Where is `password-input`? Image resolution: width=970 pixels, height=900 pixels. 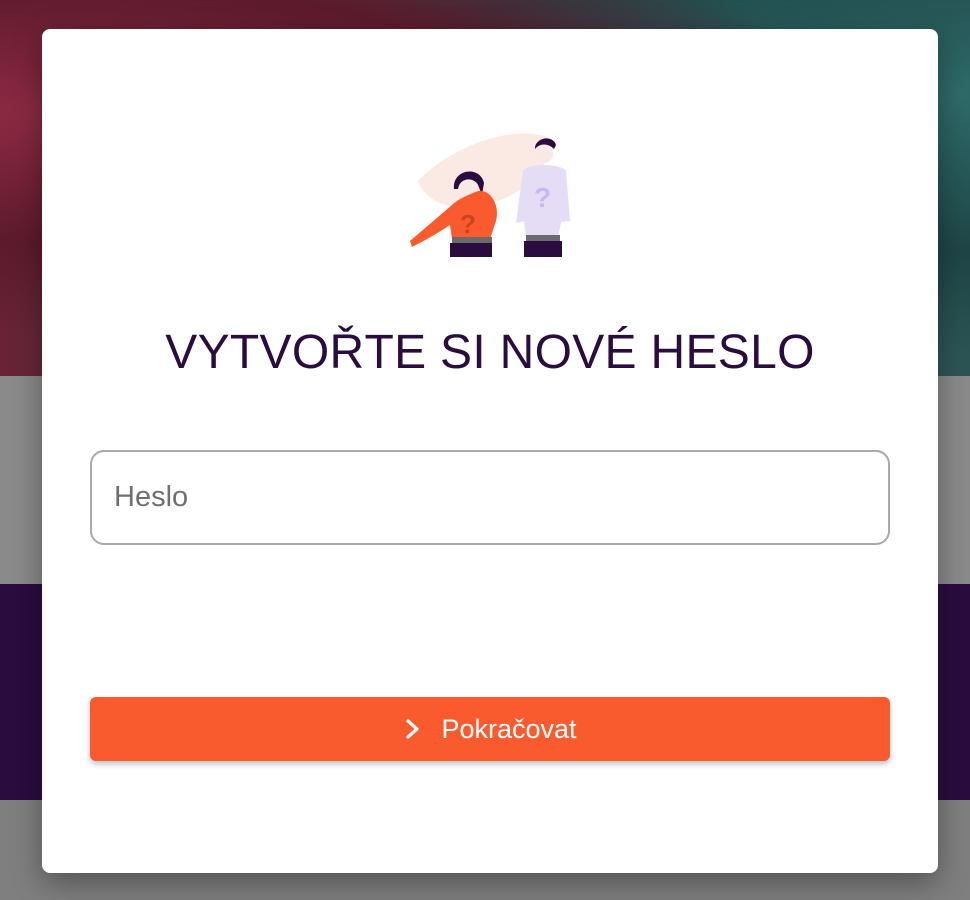 password-input is located at coordinates (490, 497).